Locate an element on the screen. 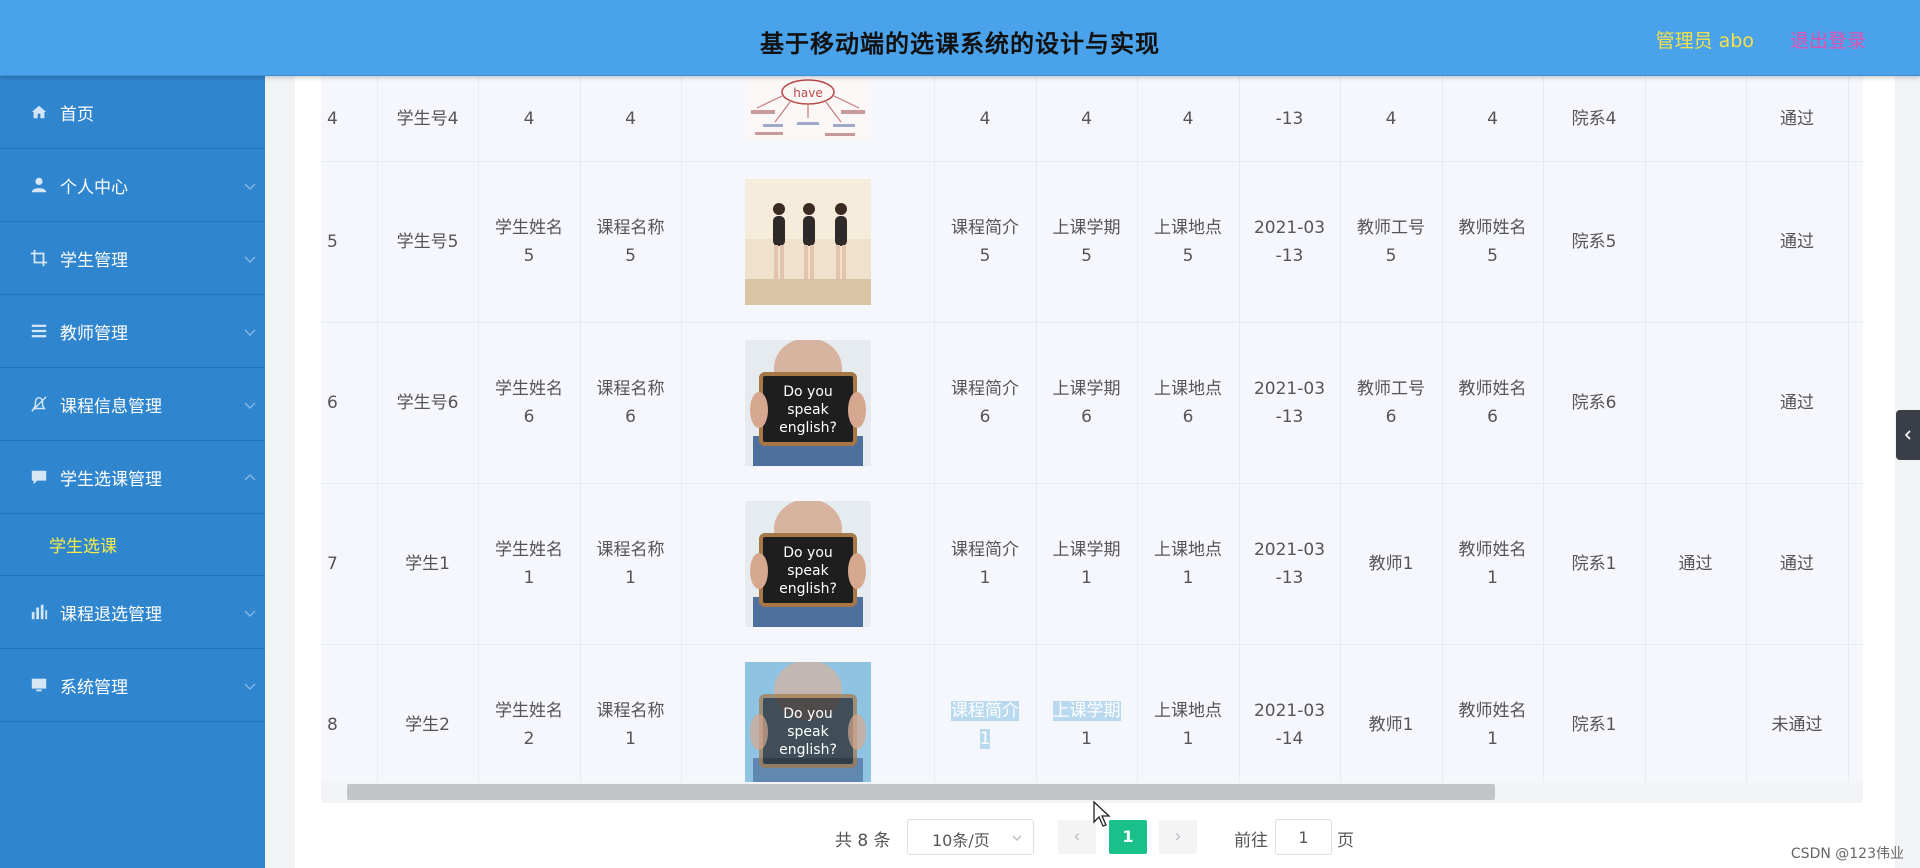 Image resolution: width=1920 pixels, height=868 pixels. table-cell: 上课地点 1 is located at coordinates (1188, 723).